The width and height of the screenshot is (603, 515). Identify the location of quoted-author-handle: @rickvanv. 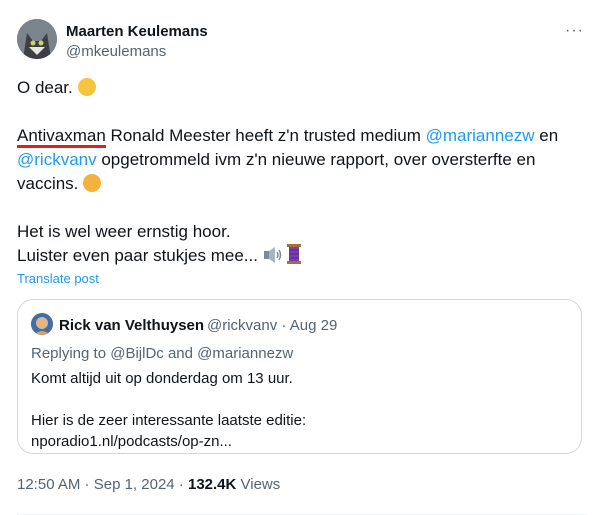
(242, 325).